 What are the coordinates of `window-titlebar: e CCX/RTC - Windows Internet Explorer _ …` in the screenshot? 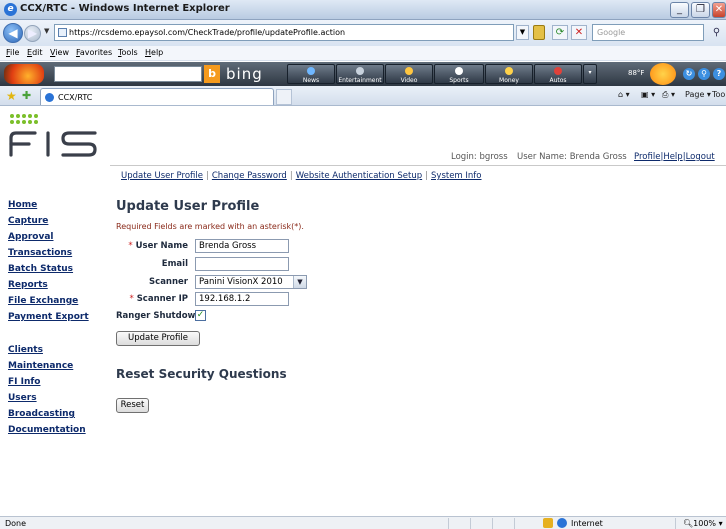 It's located at (363, 10).